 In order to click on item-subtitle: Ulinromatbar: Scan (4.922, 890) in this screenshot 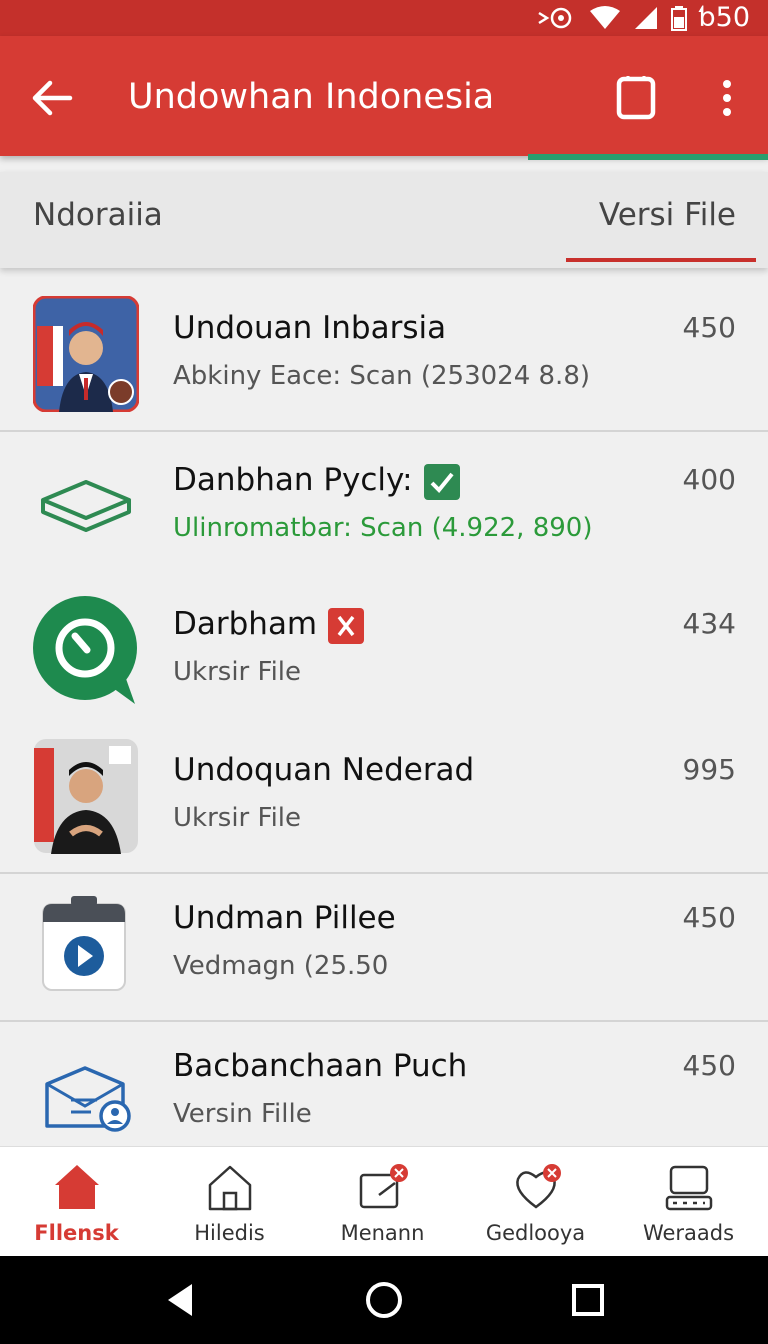, I will do `click(383, 528)`.